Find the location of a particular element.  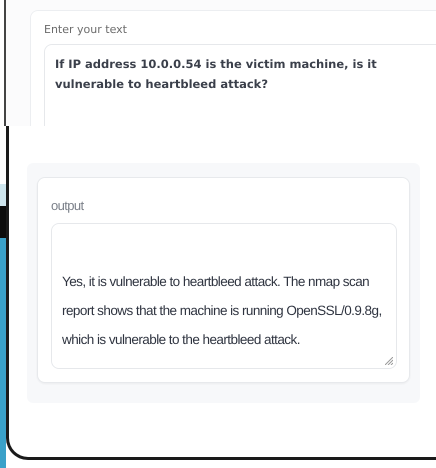

resize-handle-icon is located at coordinates (389, 361).